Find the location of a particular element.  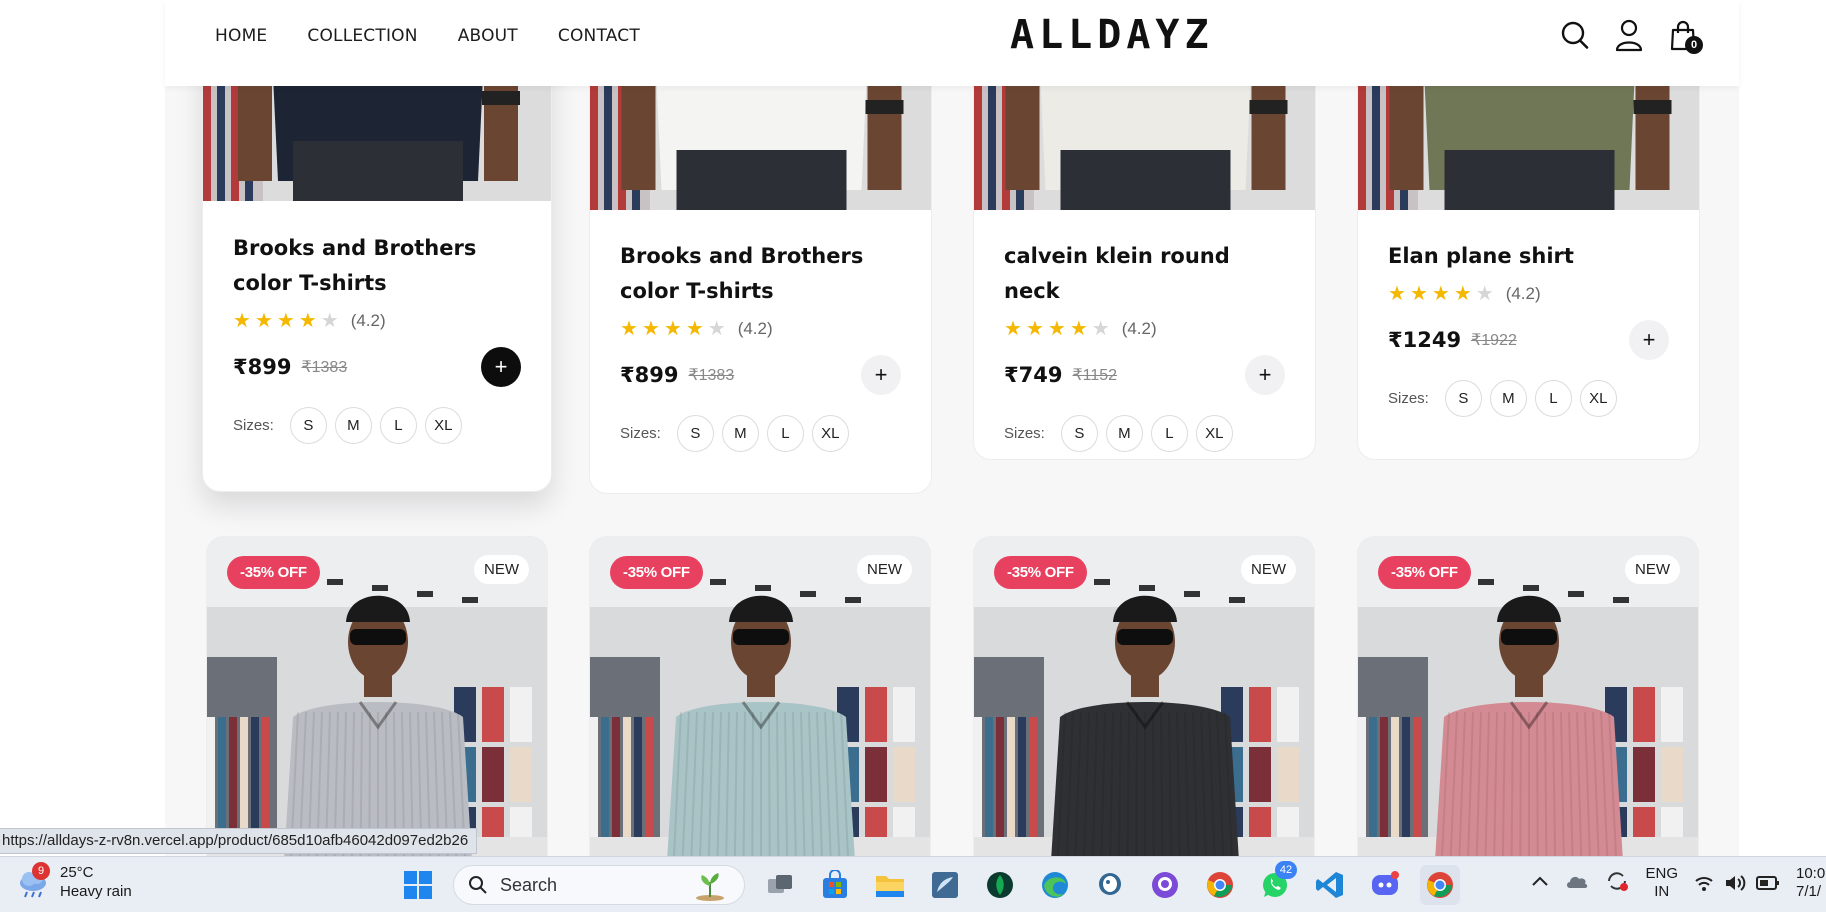

sale-price: ₹749 is located at coordinates (1033, 375).